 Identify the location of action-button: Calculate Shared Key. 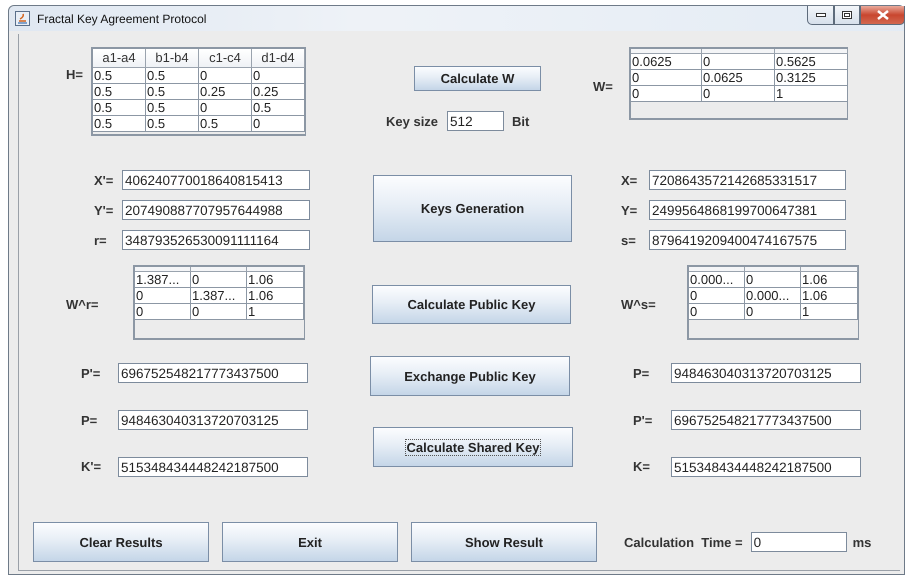
(473, 447).